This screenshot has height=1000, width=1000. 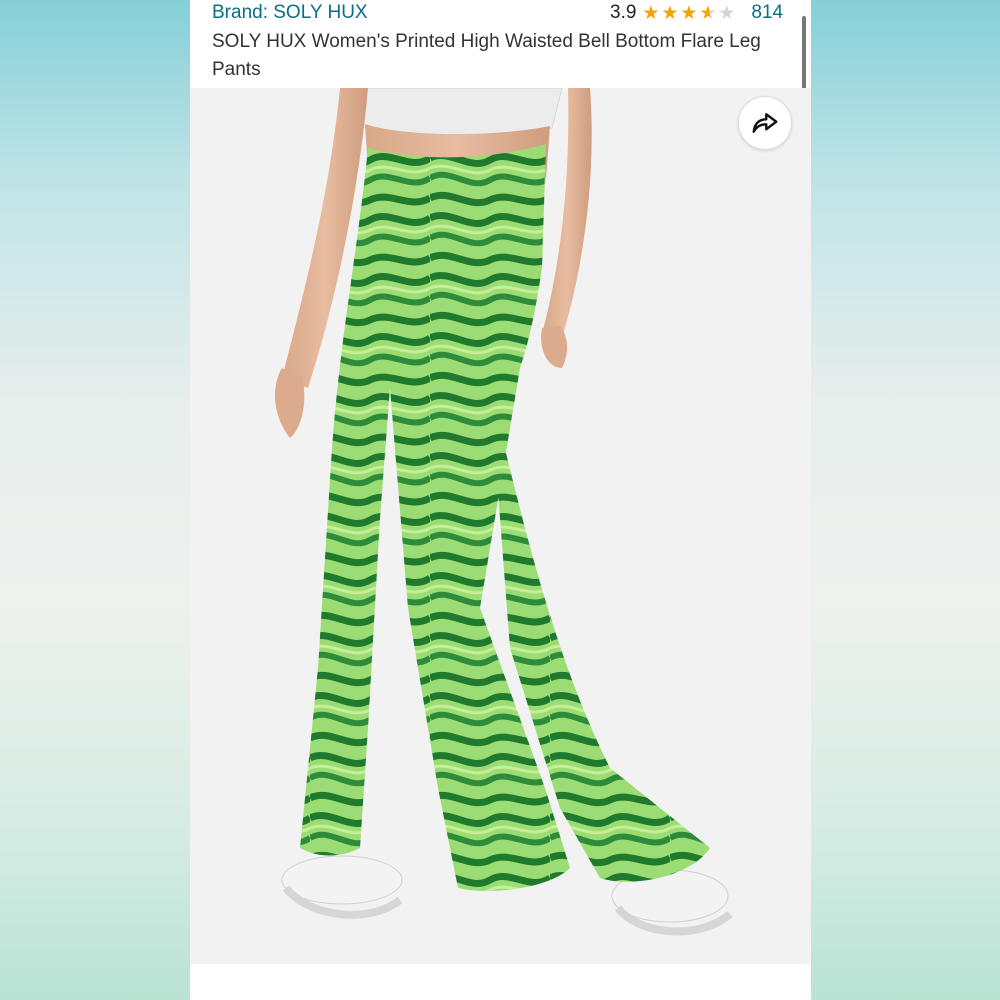 I want to click on scrollbar, so click(x=804, y=57).